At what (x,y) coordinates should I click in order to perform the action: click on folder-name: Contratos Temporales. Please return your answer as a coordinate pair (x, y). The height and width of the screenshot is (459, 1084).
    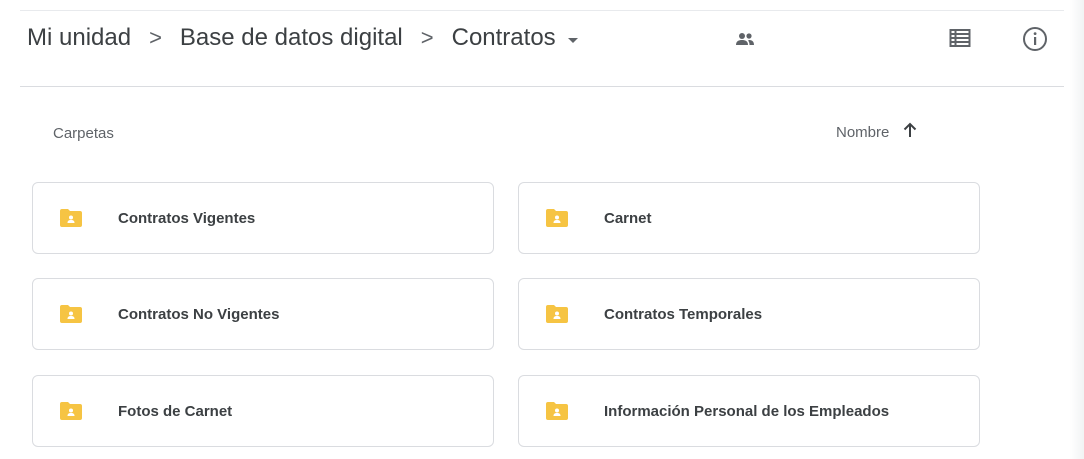
    Looking at the image, I should click on (683, 314).